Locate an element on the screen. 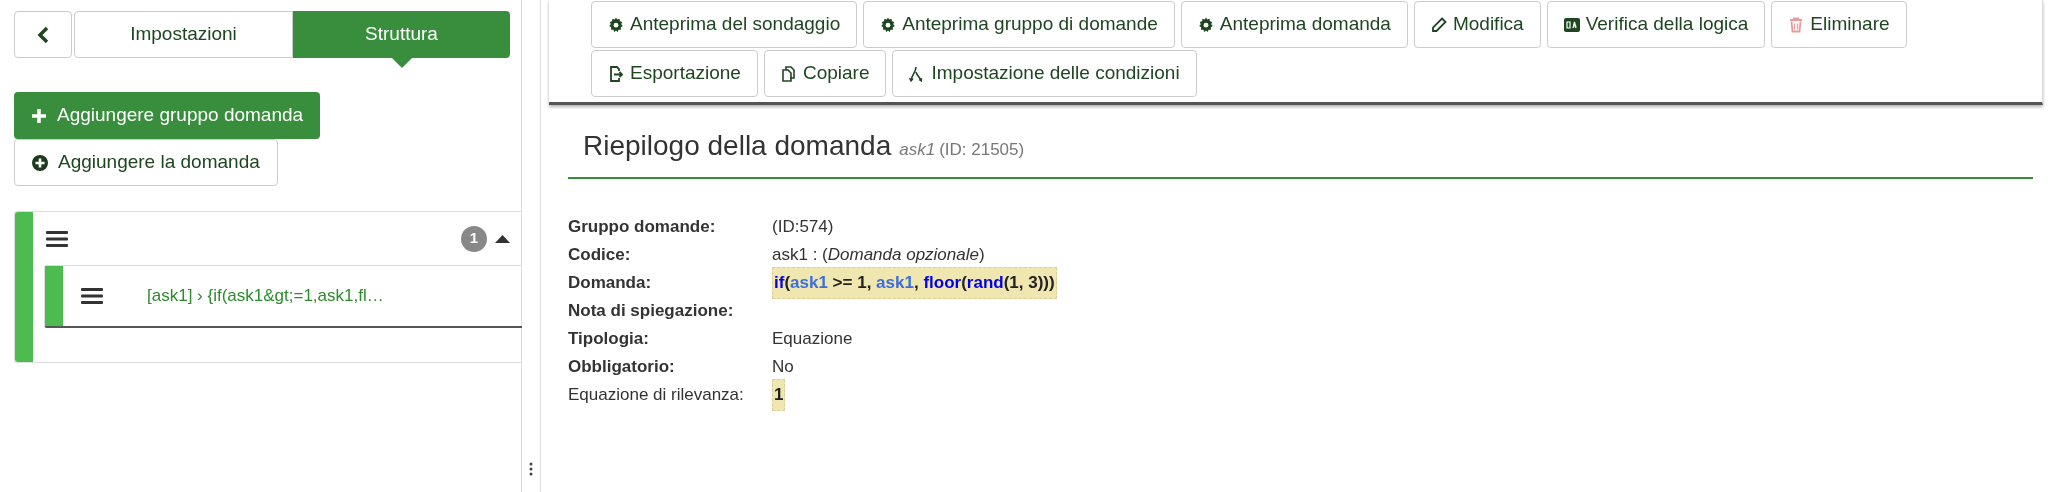 The image size is (2048, 492). tab: Impostazioni is located at coordinates (183, 34).